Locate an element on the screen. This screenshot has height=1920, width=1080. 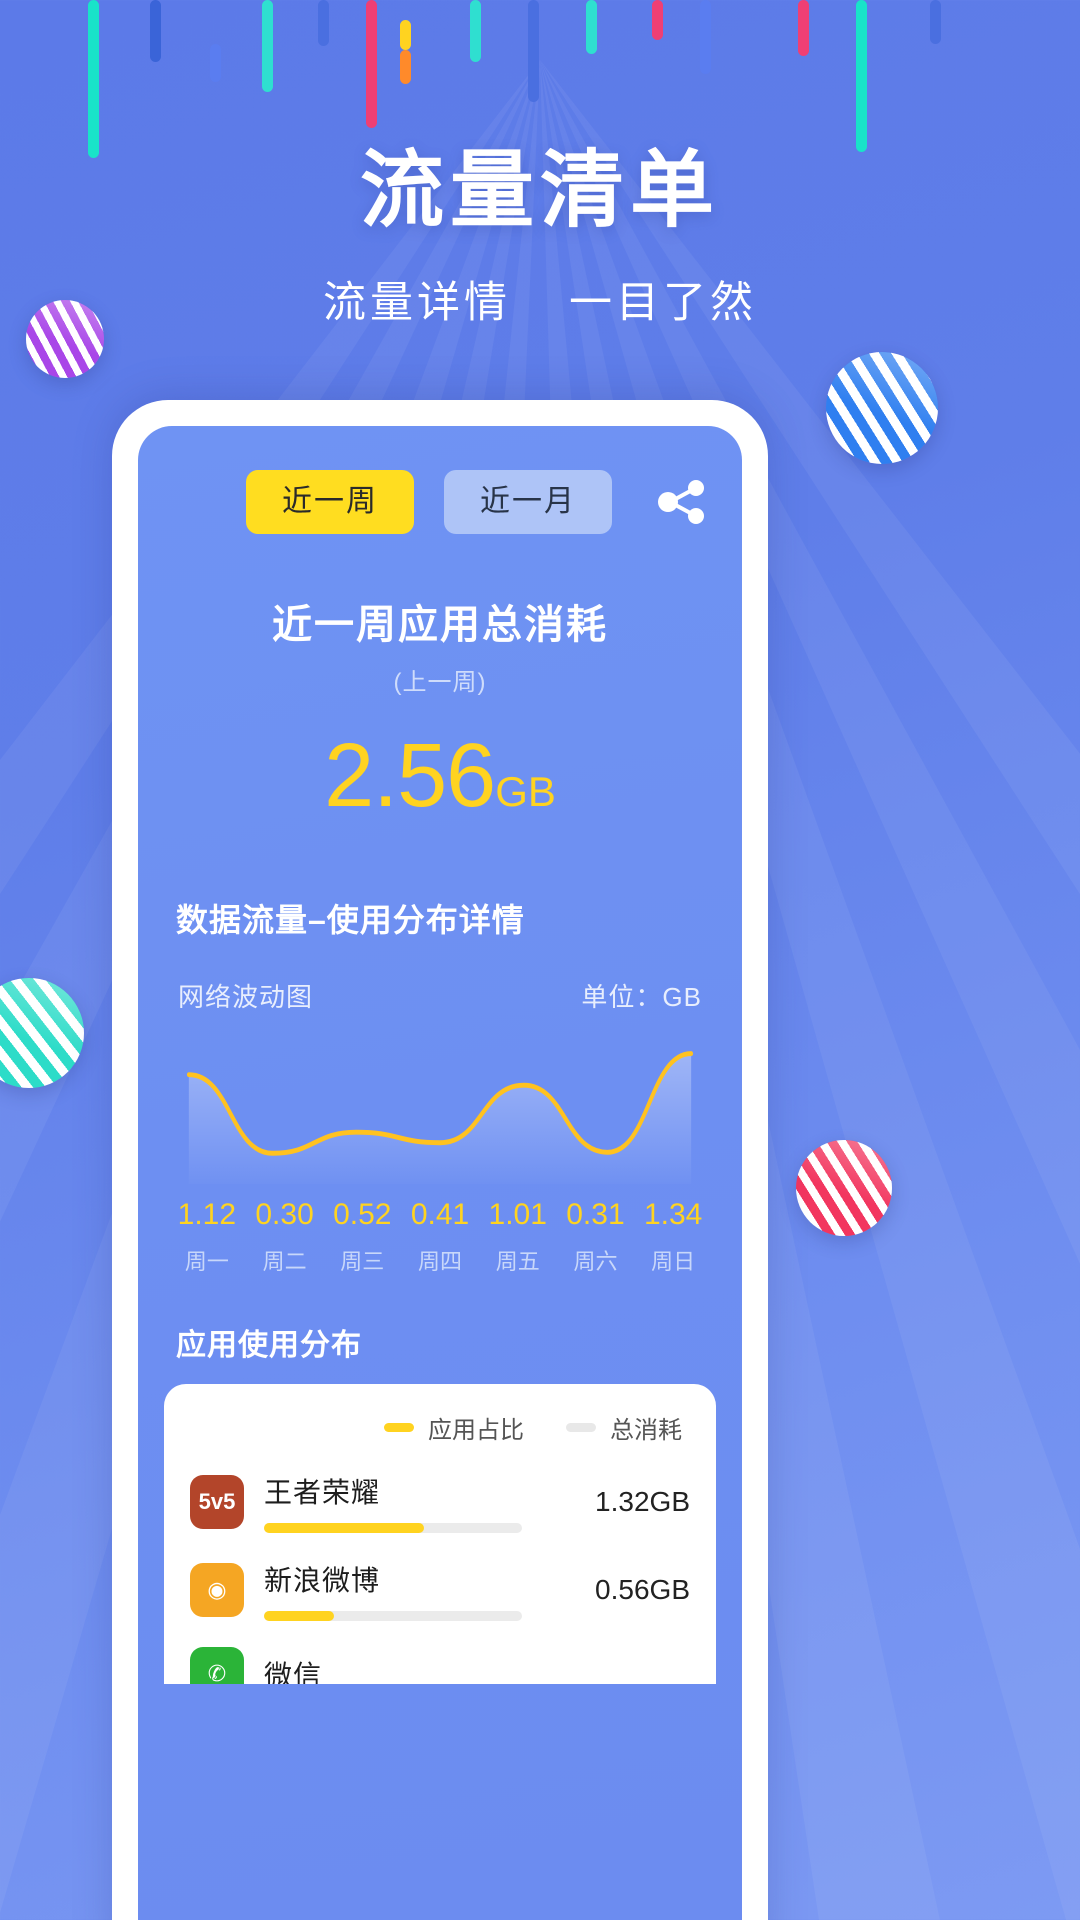
page-subtitle-left: 流量详情 is located at coordinates (417, 303).